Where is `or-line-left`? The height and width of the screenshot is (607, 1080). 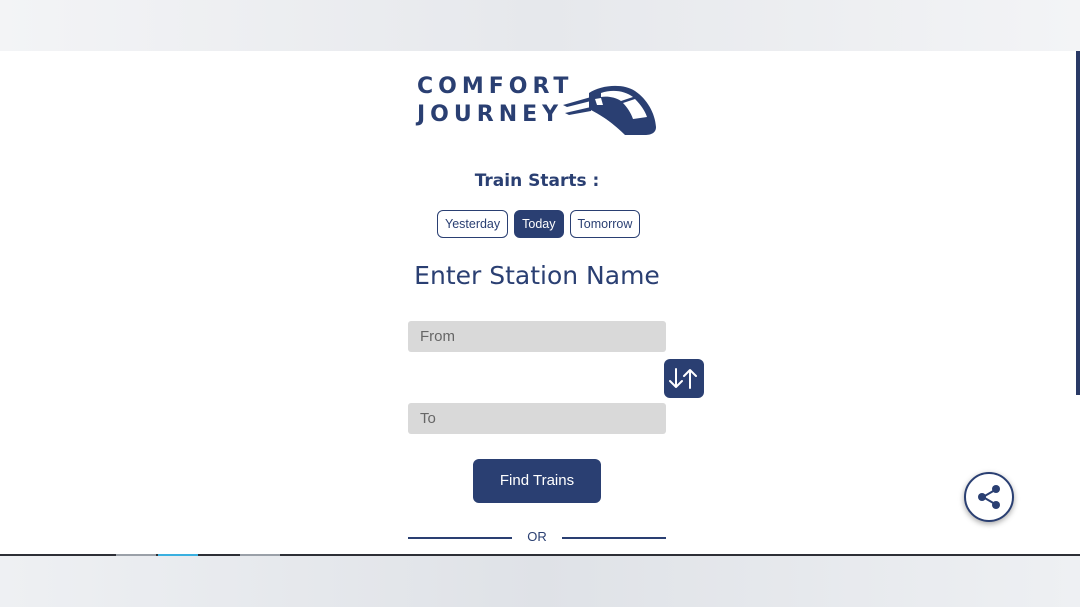
or-line-left is located at coordinates (460, 538).